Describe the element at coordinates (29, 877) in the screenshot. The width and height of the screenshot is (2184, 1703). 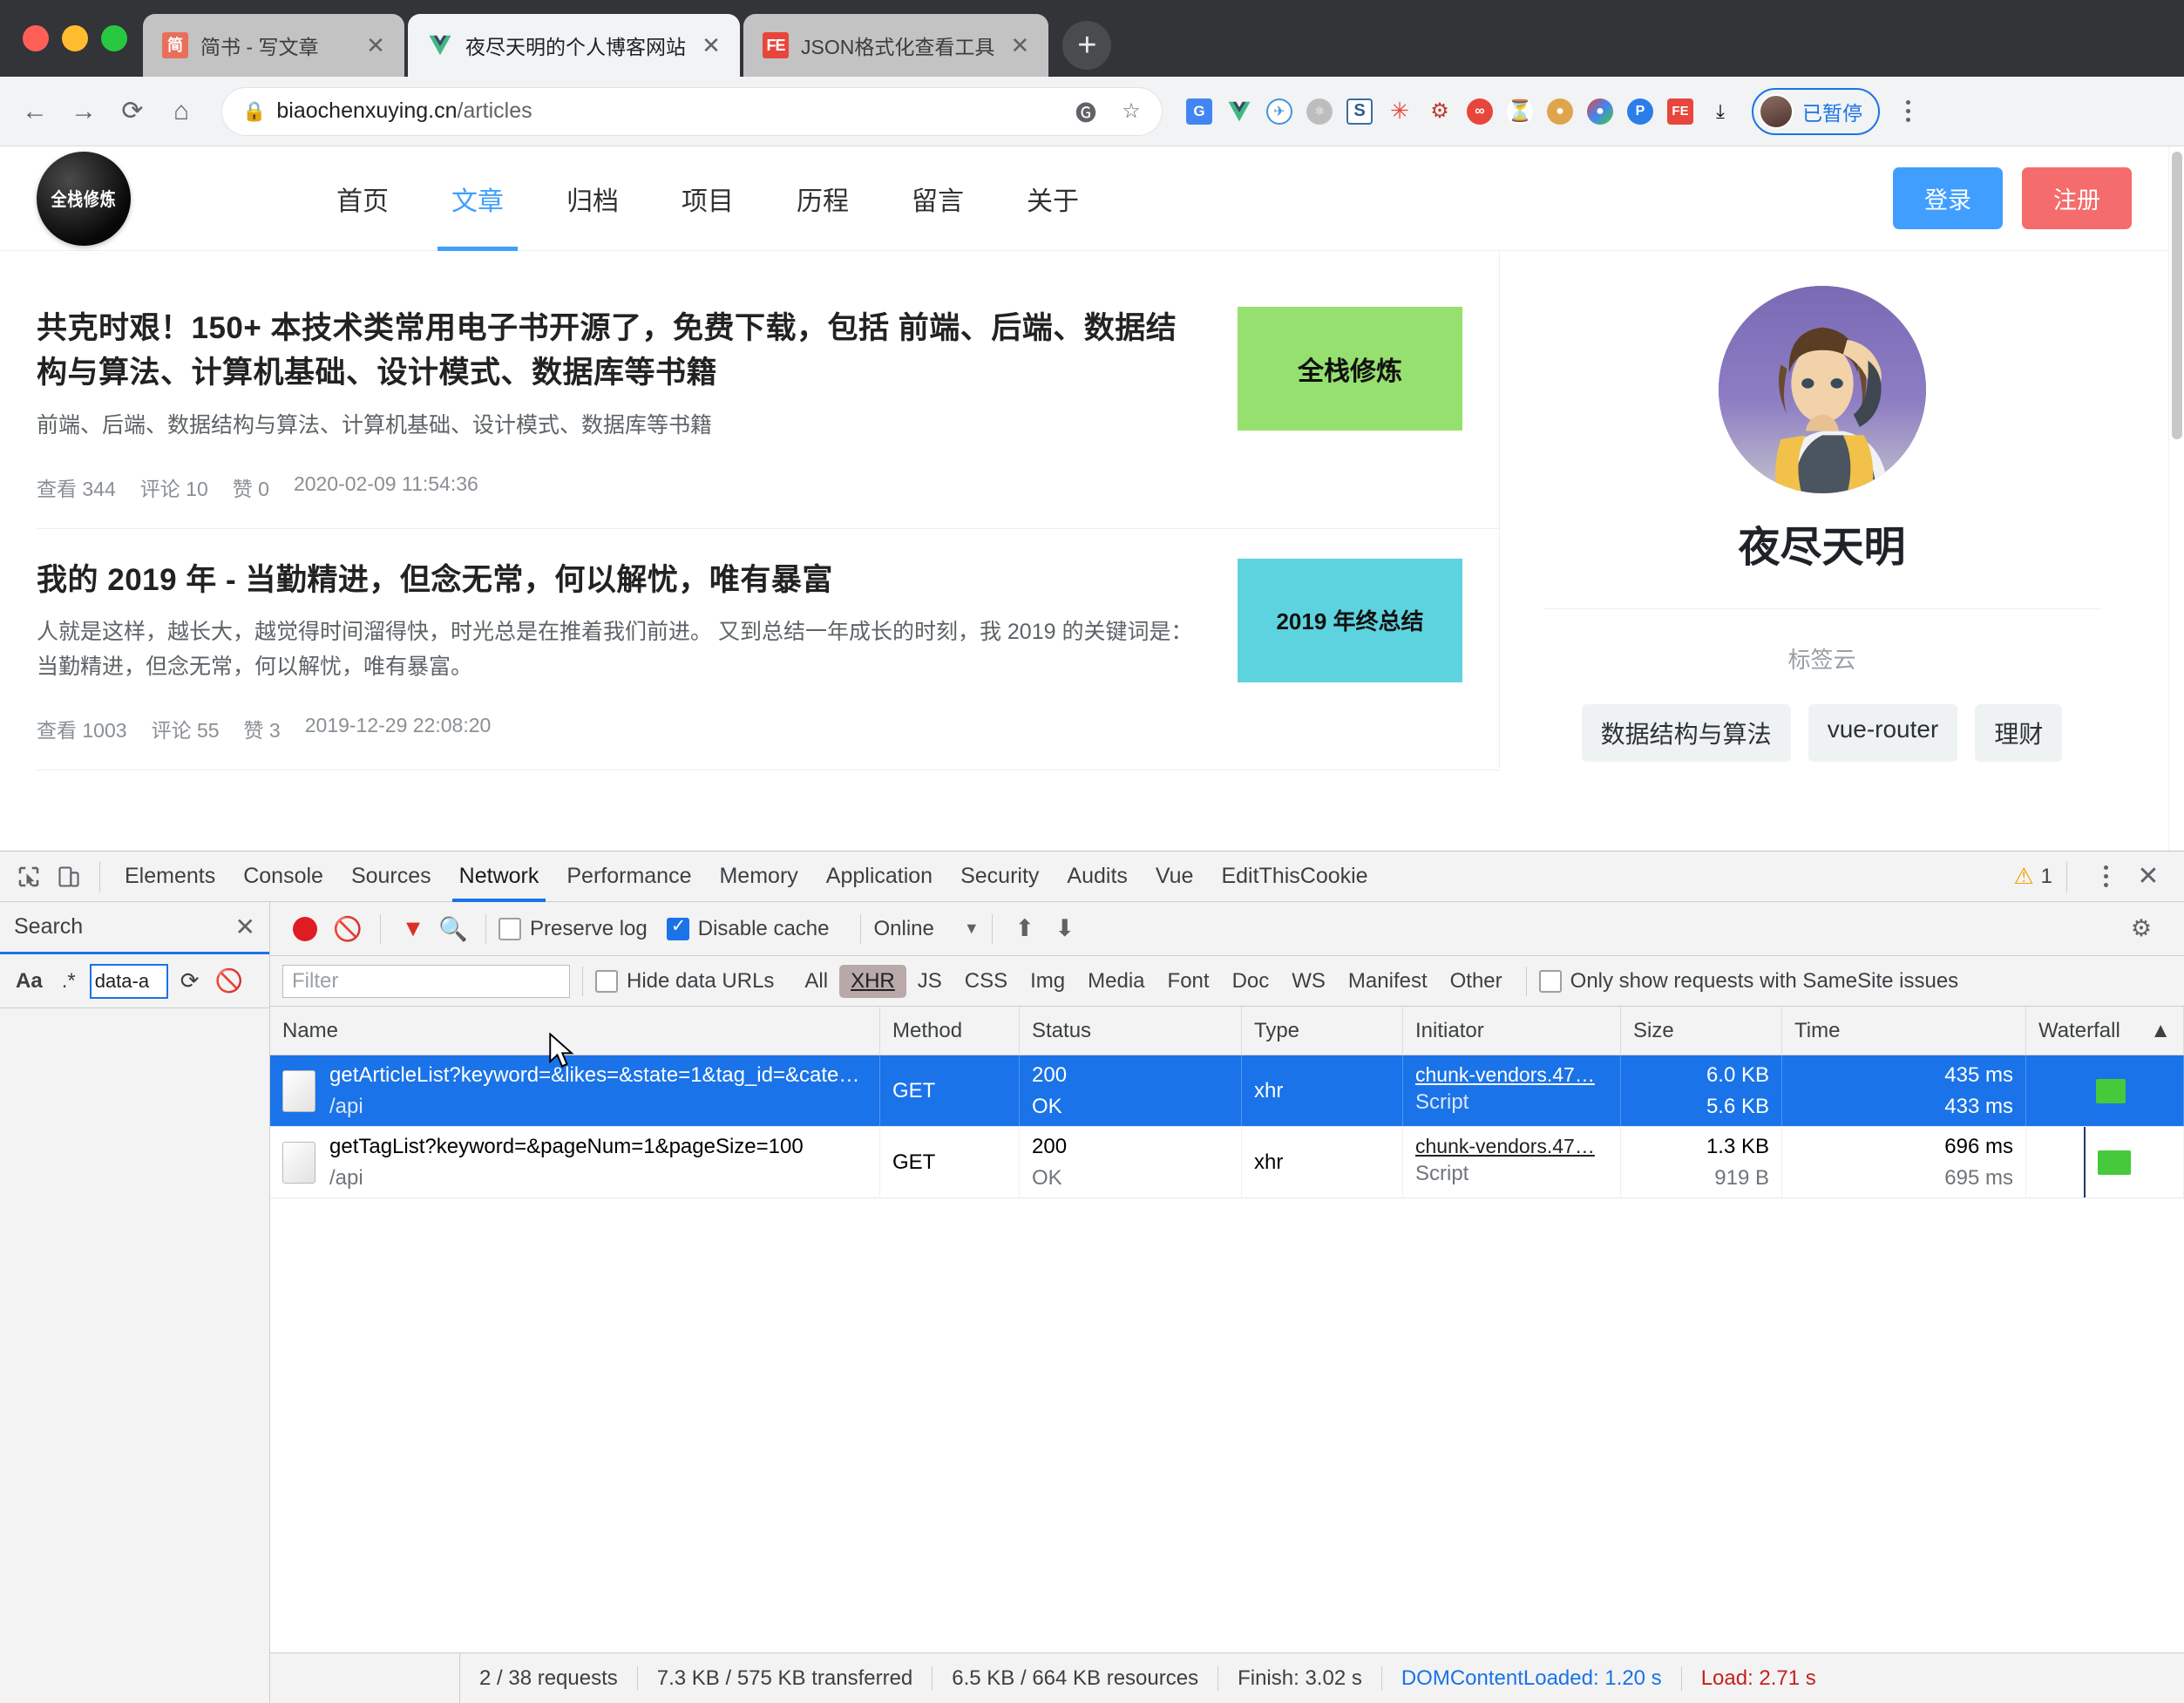
I see `inspect-element-icon` at that location.